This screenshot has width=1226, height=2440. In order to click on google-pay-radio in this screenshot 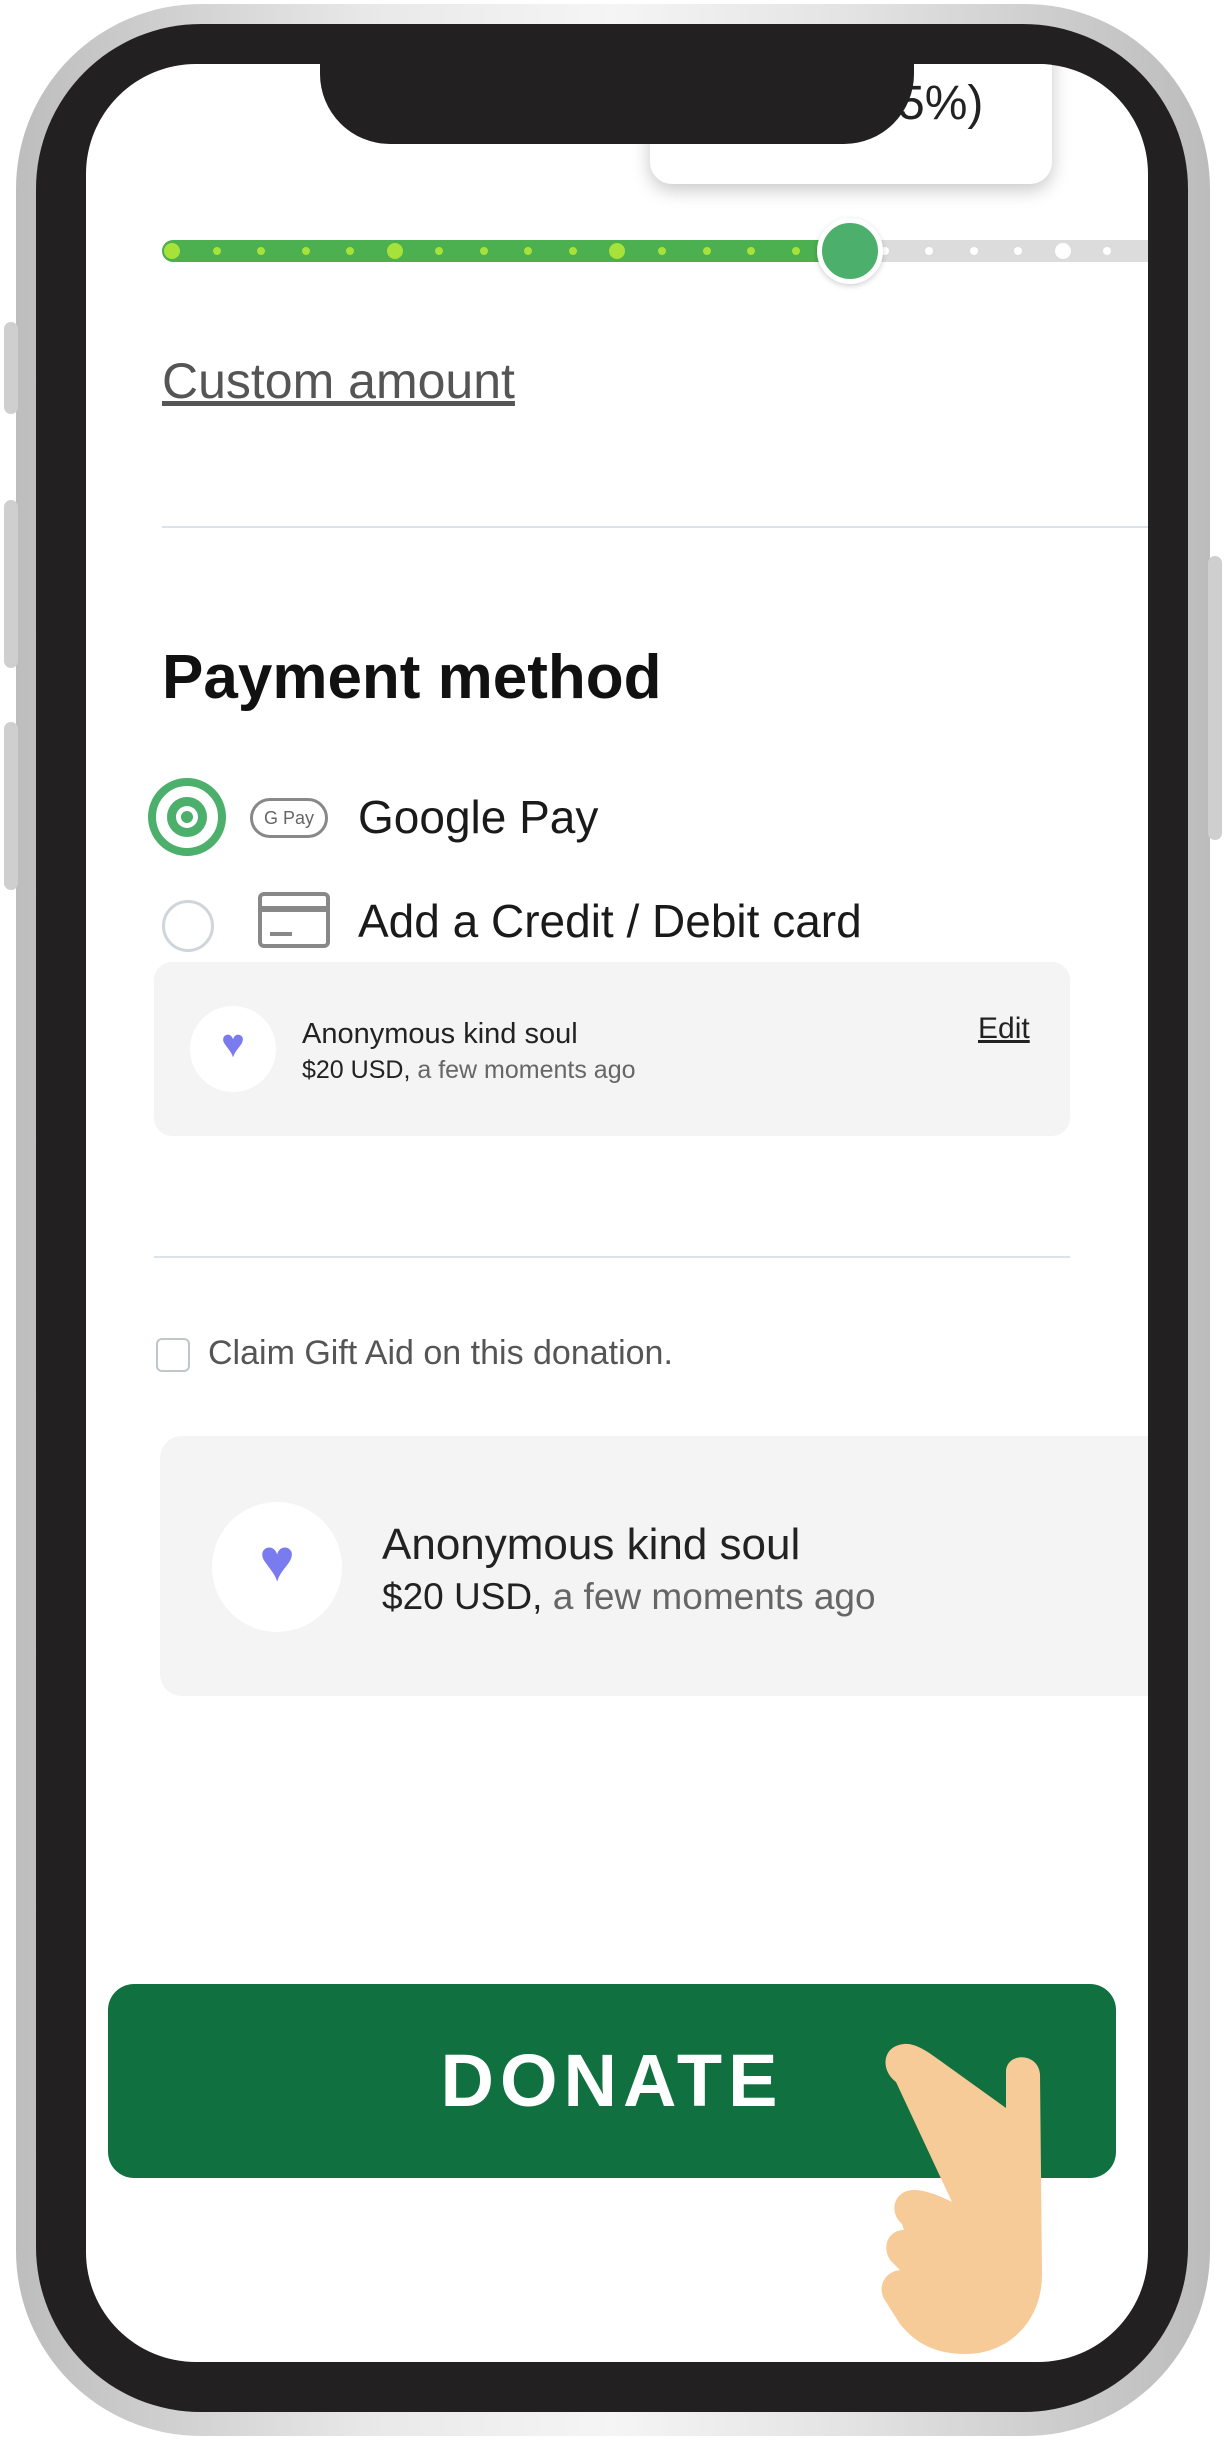, I will do `click(187, 817)`.